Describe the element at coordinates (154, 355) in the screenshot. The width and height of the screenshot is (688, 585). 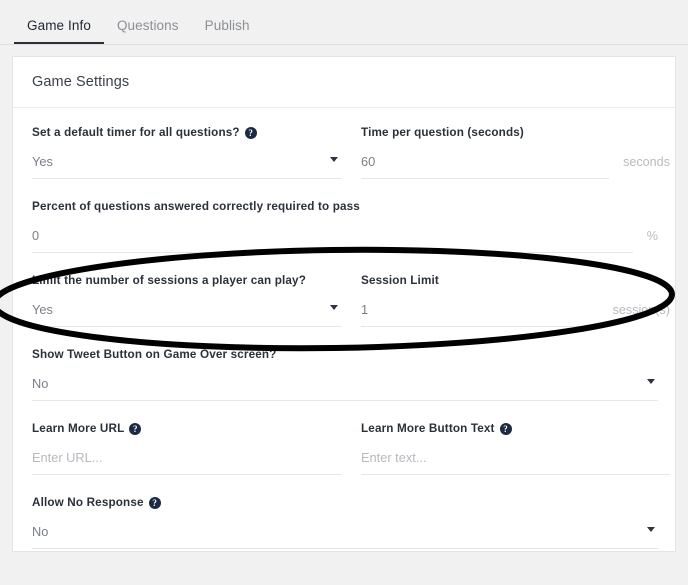
I see `show-tweet-button-label-text: Show Tweet Button on Game Over screen?` at that location.